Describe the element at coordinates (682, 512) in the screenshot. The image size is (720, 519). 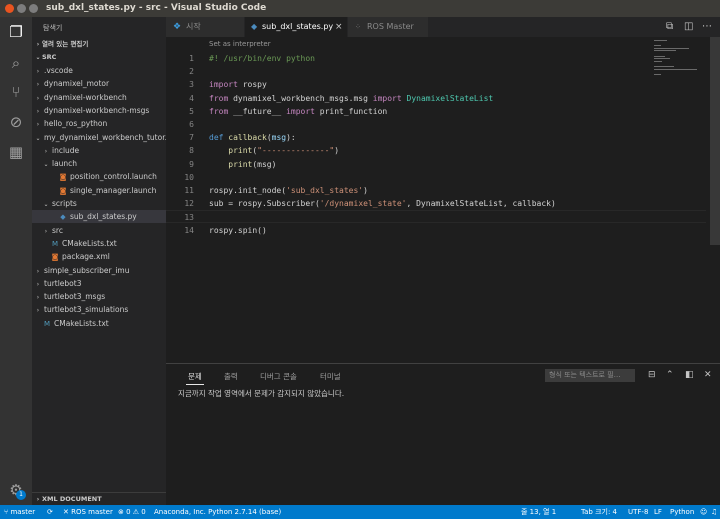
I see `language-mode: Python` at that location.